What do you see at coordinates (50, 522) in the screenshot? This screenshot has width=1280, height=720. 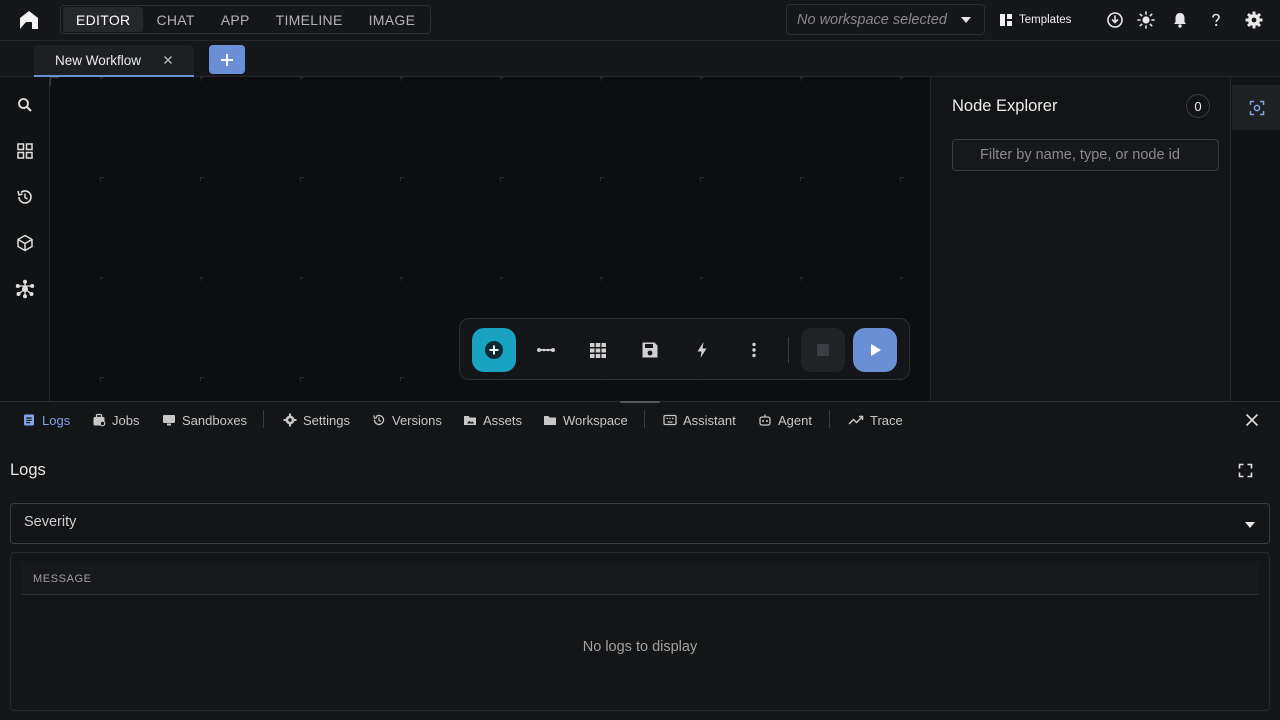 I see `severity-label: Severity` at bounding box center [50, 522].